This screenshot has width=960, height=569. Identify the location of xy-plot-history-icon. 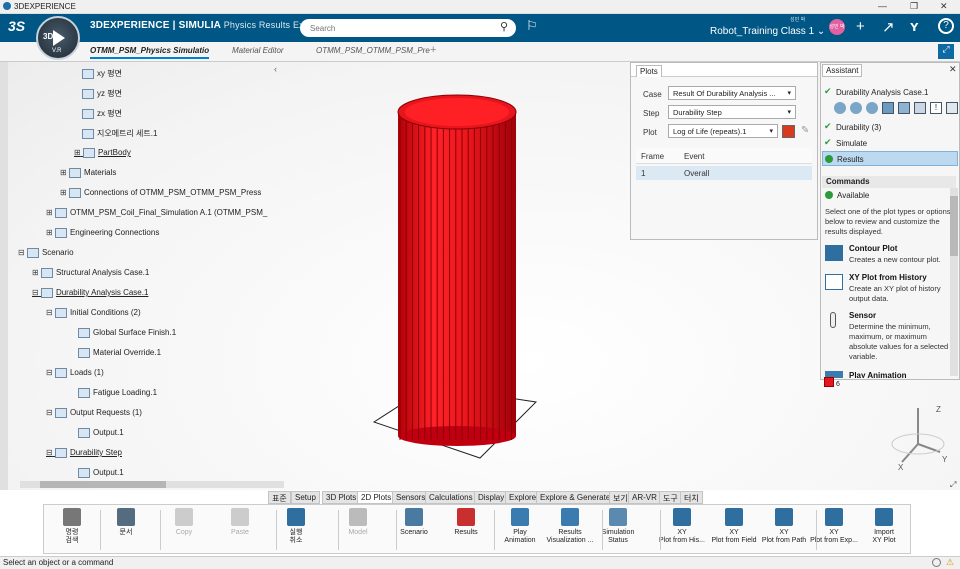
(834, 282).